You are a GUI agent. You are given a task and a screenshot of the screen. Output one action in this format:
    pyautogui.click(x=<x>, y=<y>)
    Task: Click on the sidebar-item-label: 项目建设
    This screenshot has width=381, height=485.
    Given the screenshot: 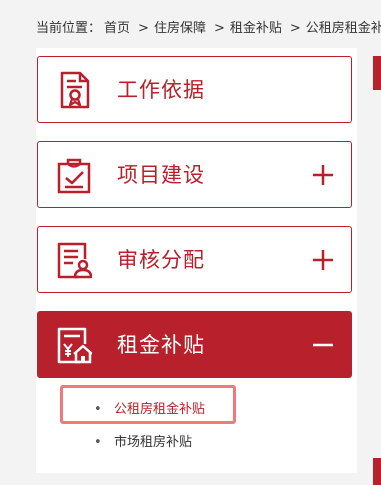 What is the action you would take?
    pyautogui.click(x=161, y=175)
    